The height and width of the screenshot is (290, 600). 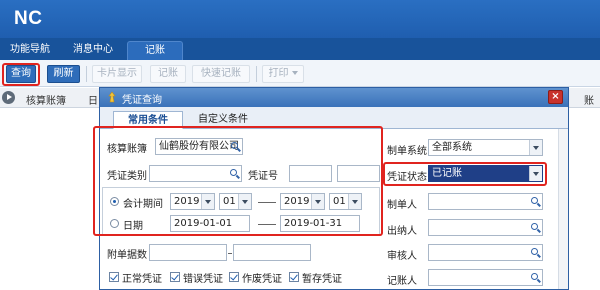 I want to click on void-voucher-checkbox, so click(x=234, y=277).